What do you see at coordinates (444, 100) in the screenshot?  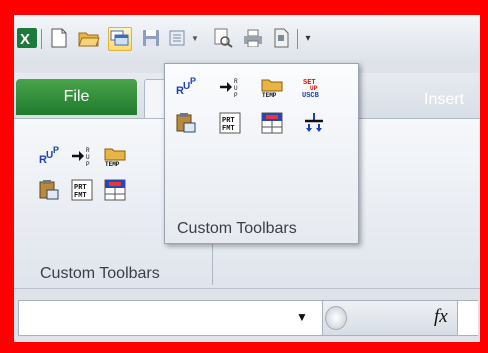 I see `tab-insert: Insert` at bounding box center [444, 100].